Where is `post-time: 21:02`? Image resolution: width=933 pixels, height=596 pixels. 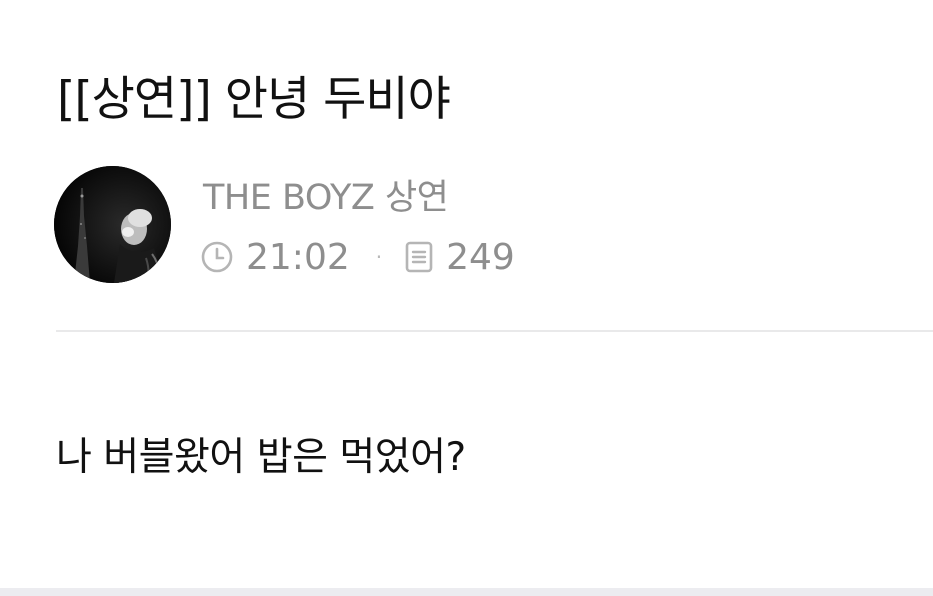 post-time: 21:02 is located at coordinates (298, 257).